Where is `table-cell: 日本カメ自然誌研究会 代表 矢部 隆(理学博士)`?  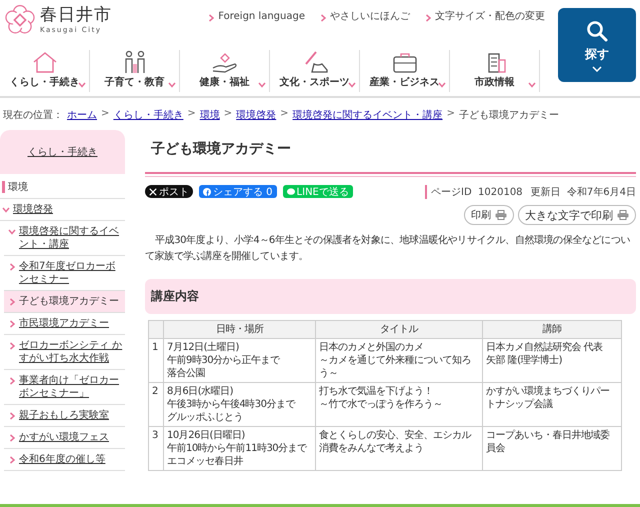
table-cell: 日本カメ自然誌研究会 代表 矢部 隆(理学博士) is located at coordinates (552, 360).